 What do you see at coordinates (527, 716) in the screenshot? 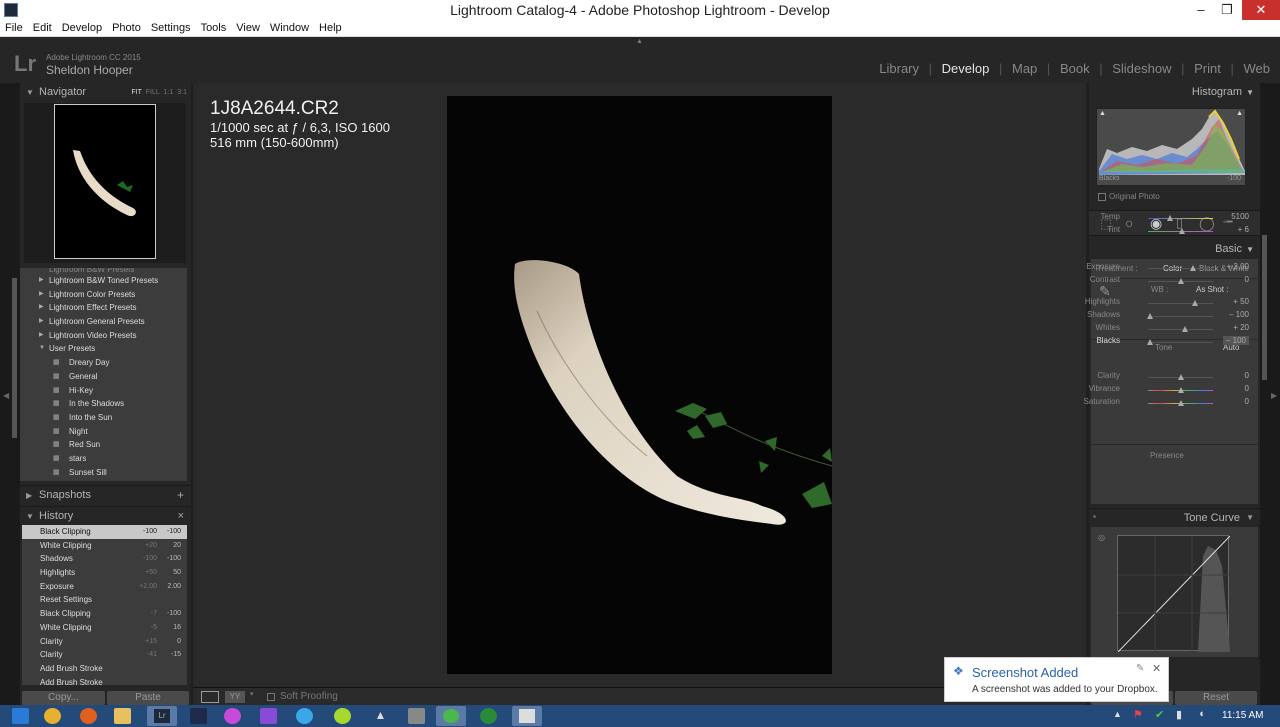
I see `snipping-tool-icon` at bounding box center [527, 716].